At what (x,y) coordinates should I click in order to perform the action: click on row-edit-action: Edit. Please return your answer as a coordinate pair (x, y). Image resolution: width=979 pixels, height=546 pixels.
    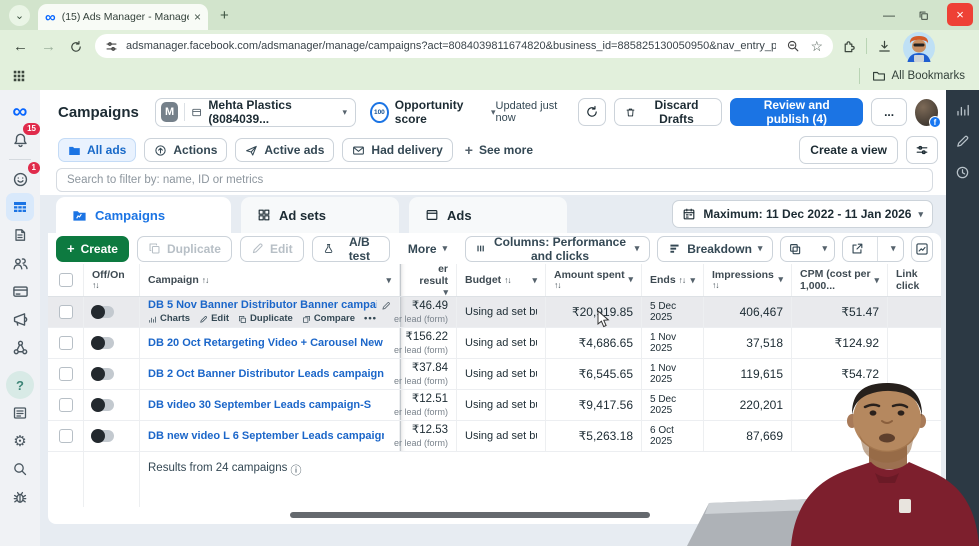
    Looking at the image, I should click on (214, 319).